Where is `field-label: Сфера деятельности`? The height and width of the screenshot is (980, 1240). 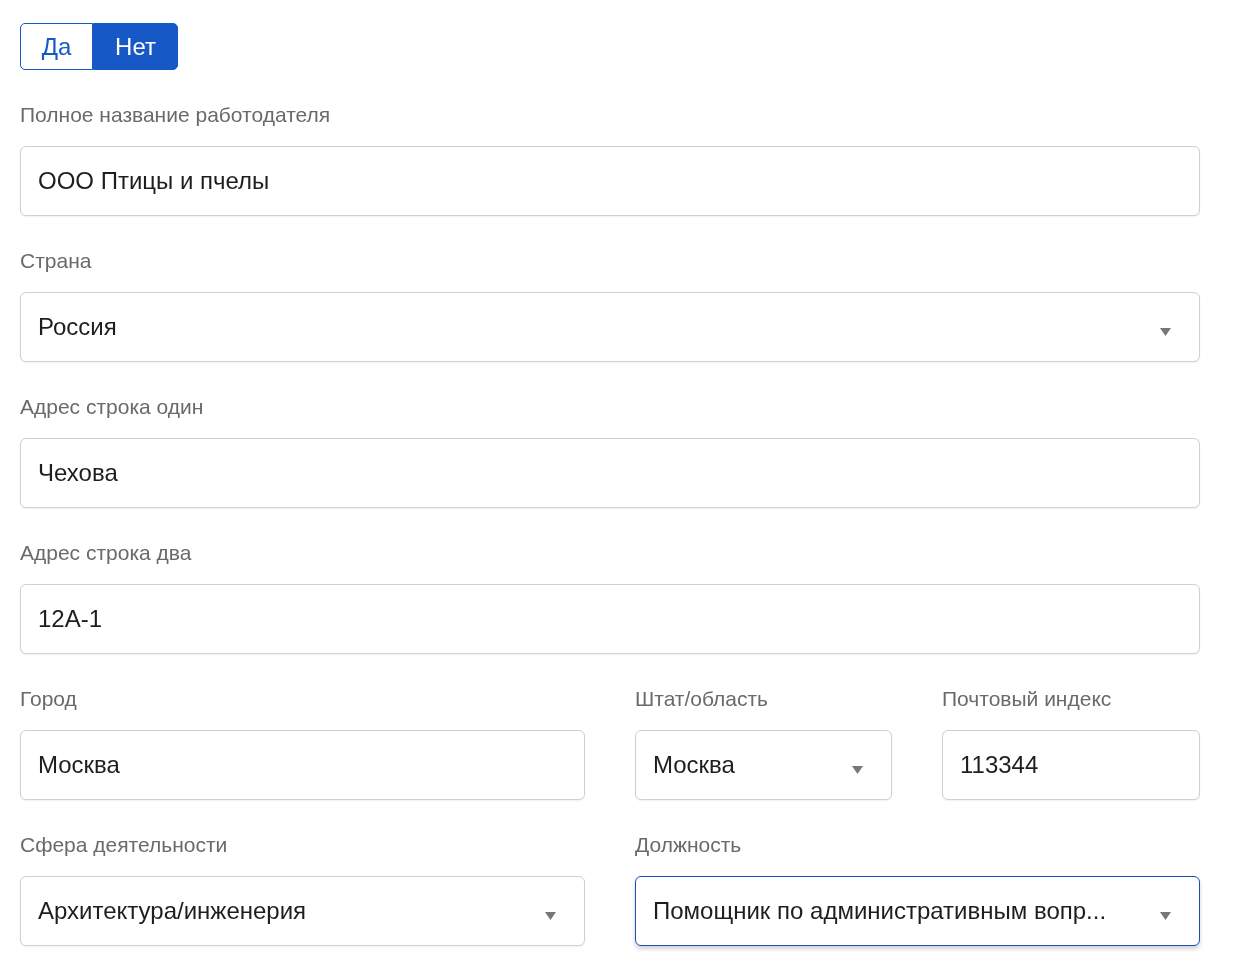 field-label: Сфера деятельности is located at coordinates (124, 845).